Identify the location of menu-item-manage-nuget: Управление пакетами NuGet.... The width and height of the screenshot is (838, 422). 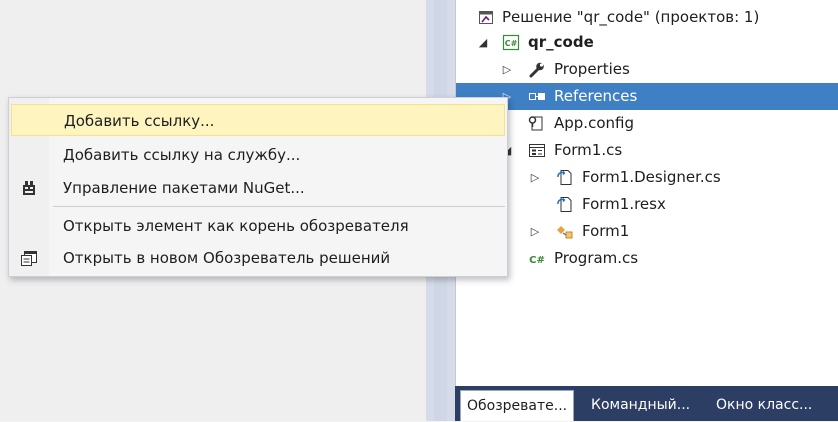
(258, 188).